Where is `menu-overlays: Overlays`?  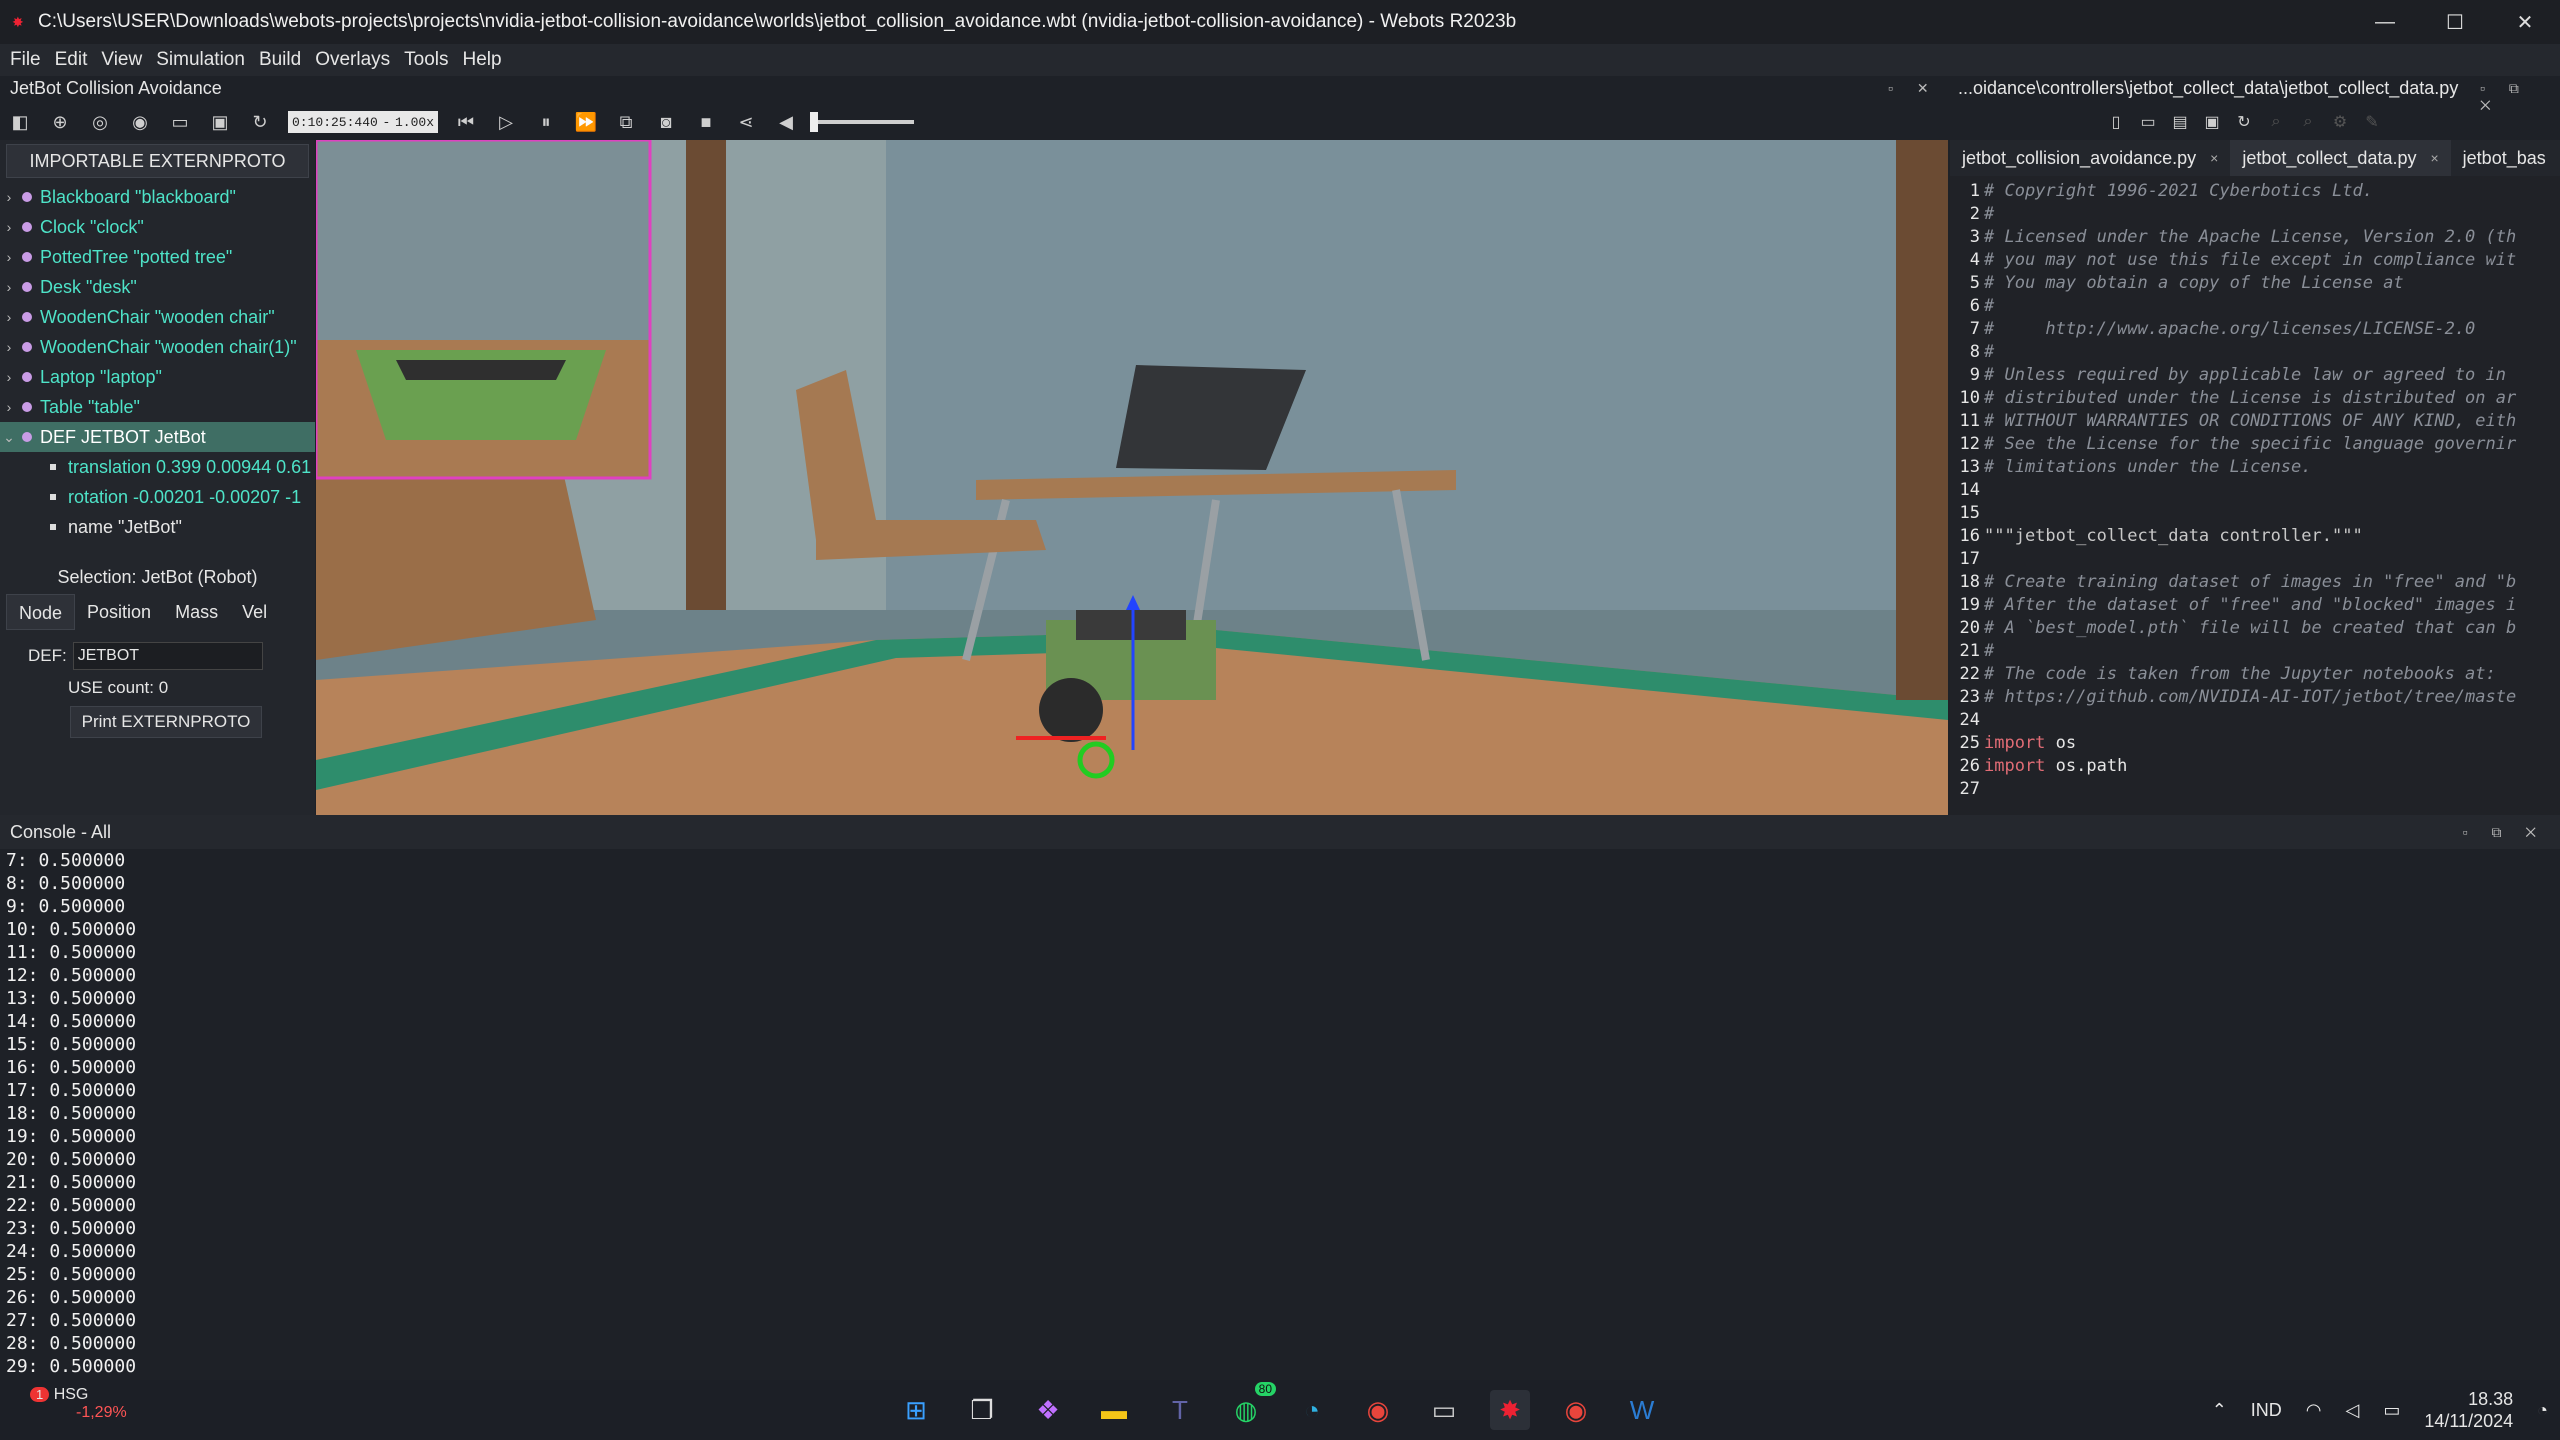
menu-overlays: Overlays is located at coordinates (352, 60).